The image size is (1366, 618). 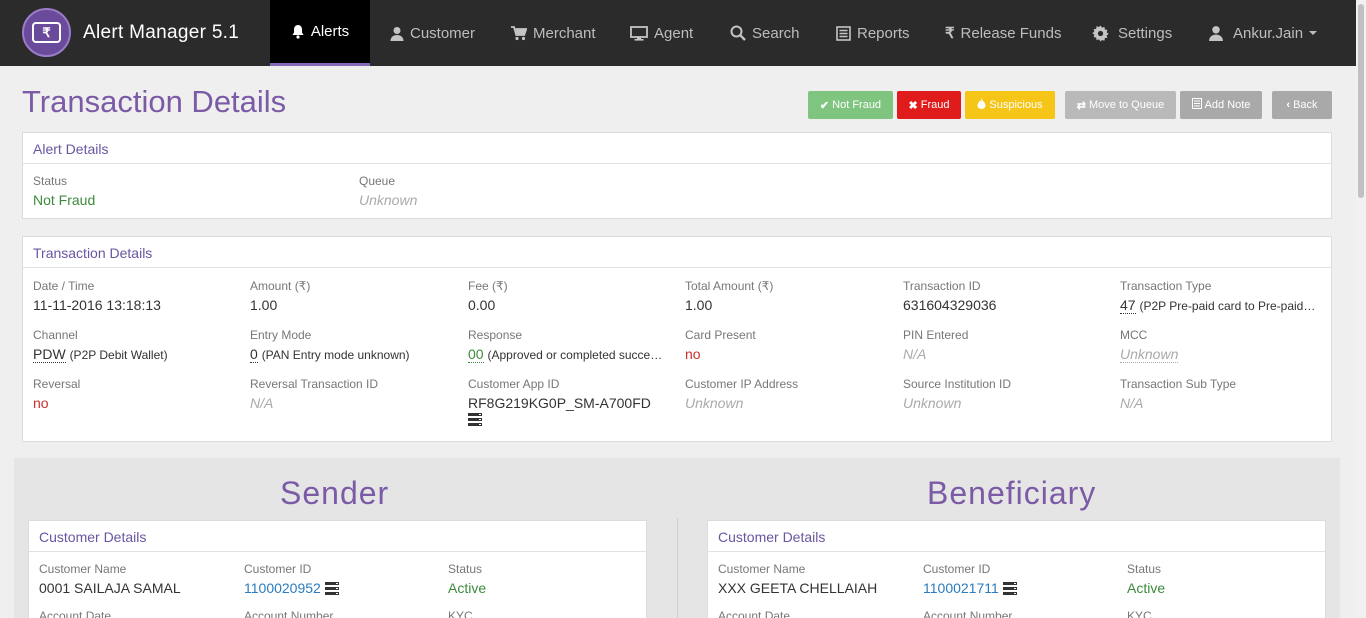 I want to click on beneficiary-kyc-field: KYC, so click(x=1139, y=613).